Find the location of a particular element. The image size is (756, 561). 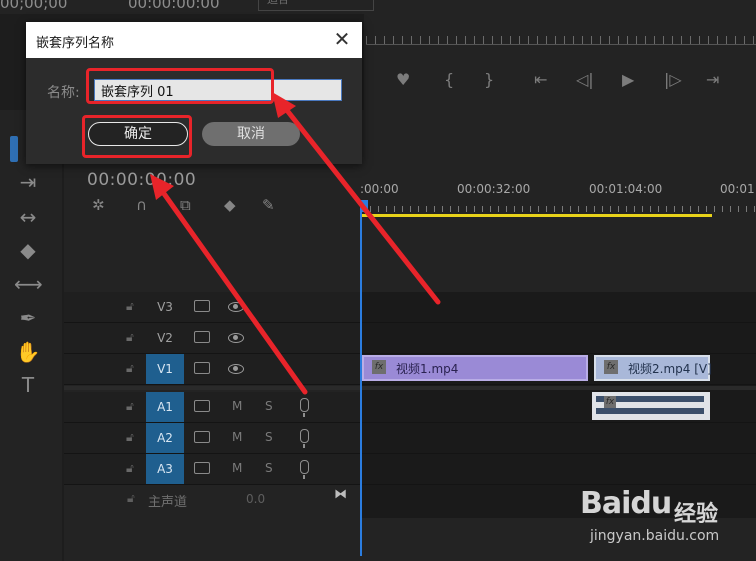

track-name: A3 is located at coordinates (165, 469).